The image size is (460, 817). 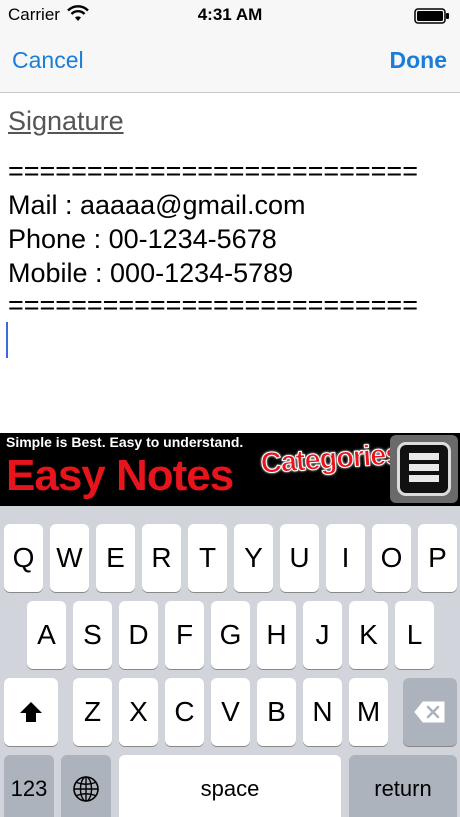 What do you see at coordinates (230, 712) in the screenshot?
I see `key-v: V` at bounding box center [230, 712].